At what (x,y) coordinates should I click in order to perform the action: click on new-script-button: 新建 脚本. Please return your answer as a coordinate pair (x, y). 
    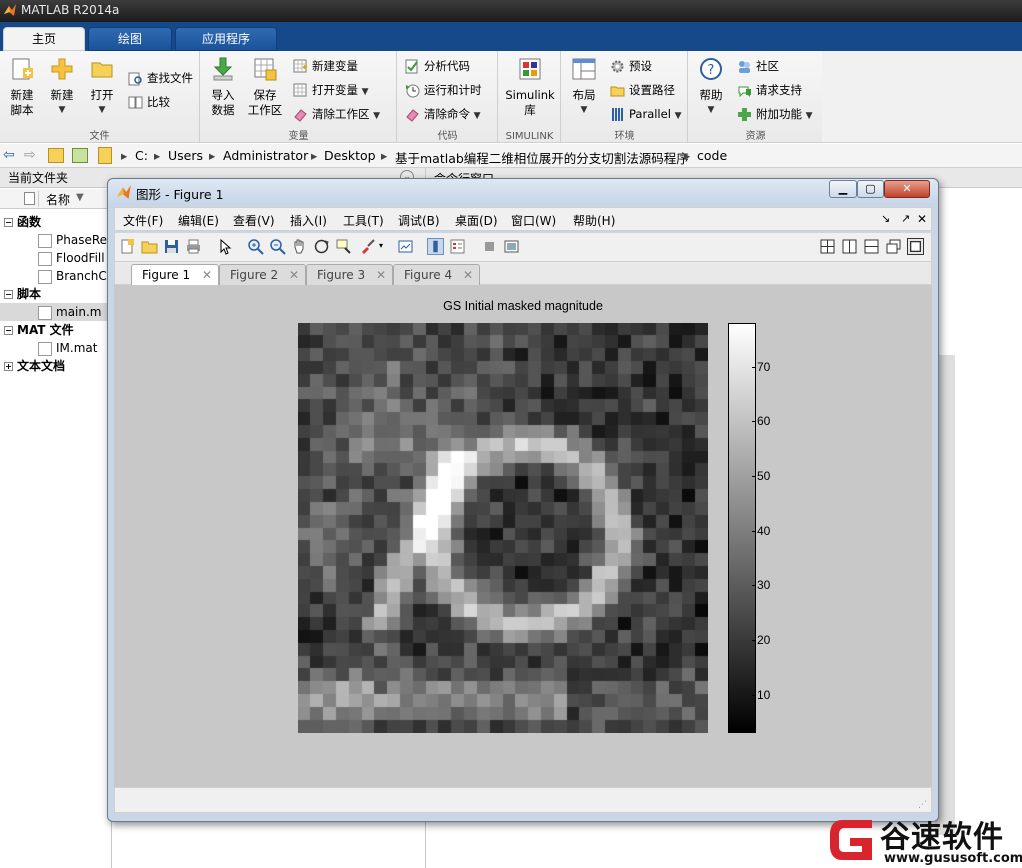
    Looking at the image, I should click on (22, 87).